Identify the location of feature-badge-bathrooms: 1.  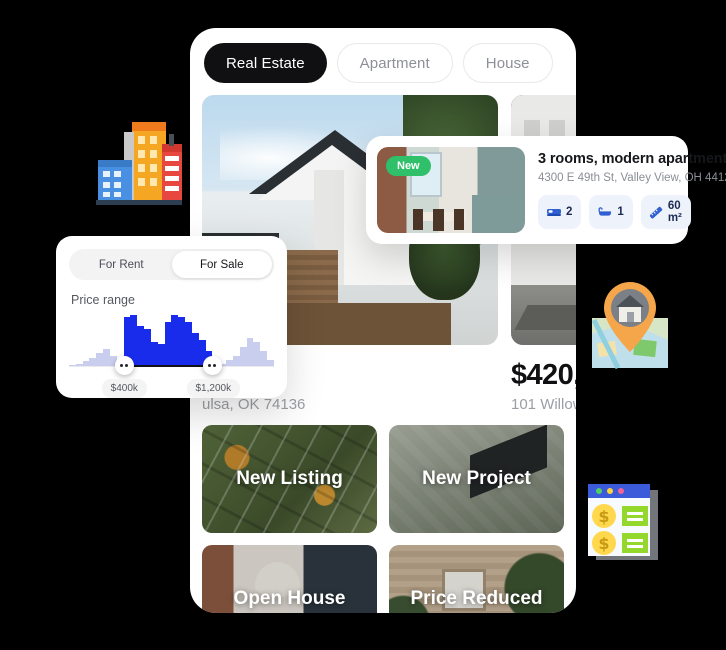
(611, 212).